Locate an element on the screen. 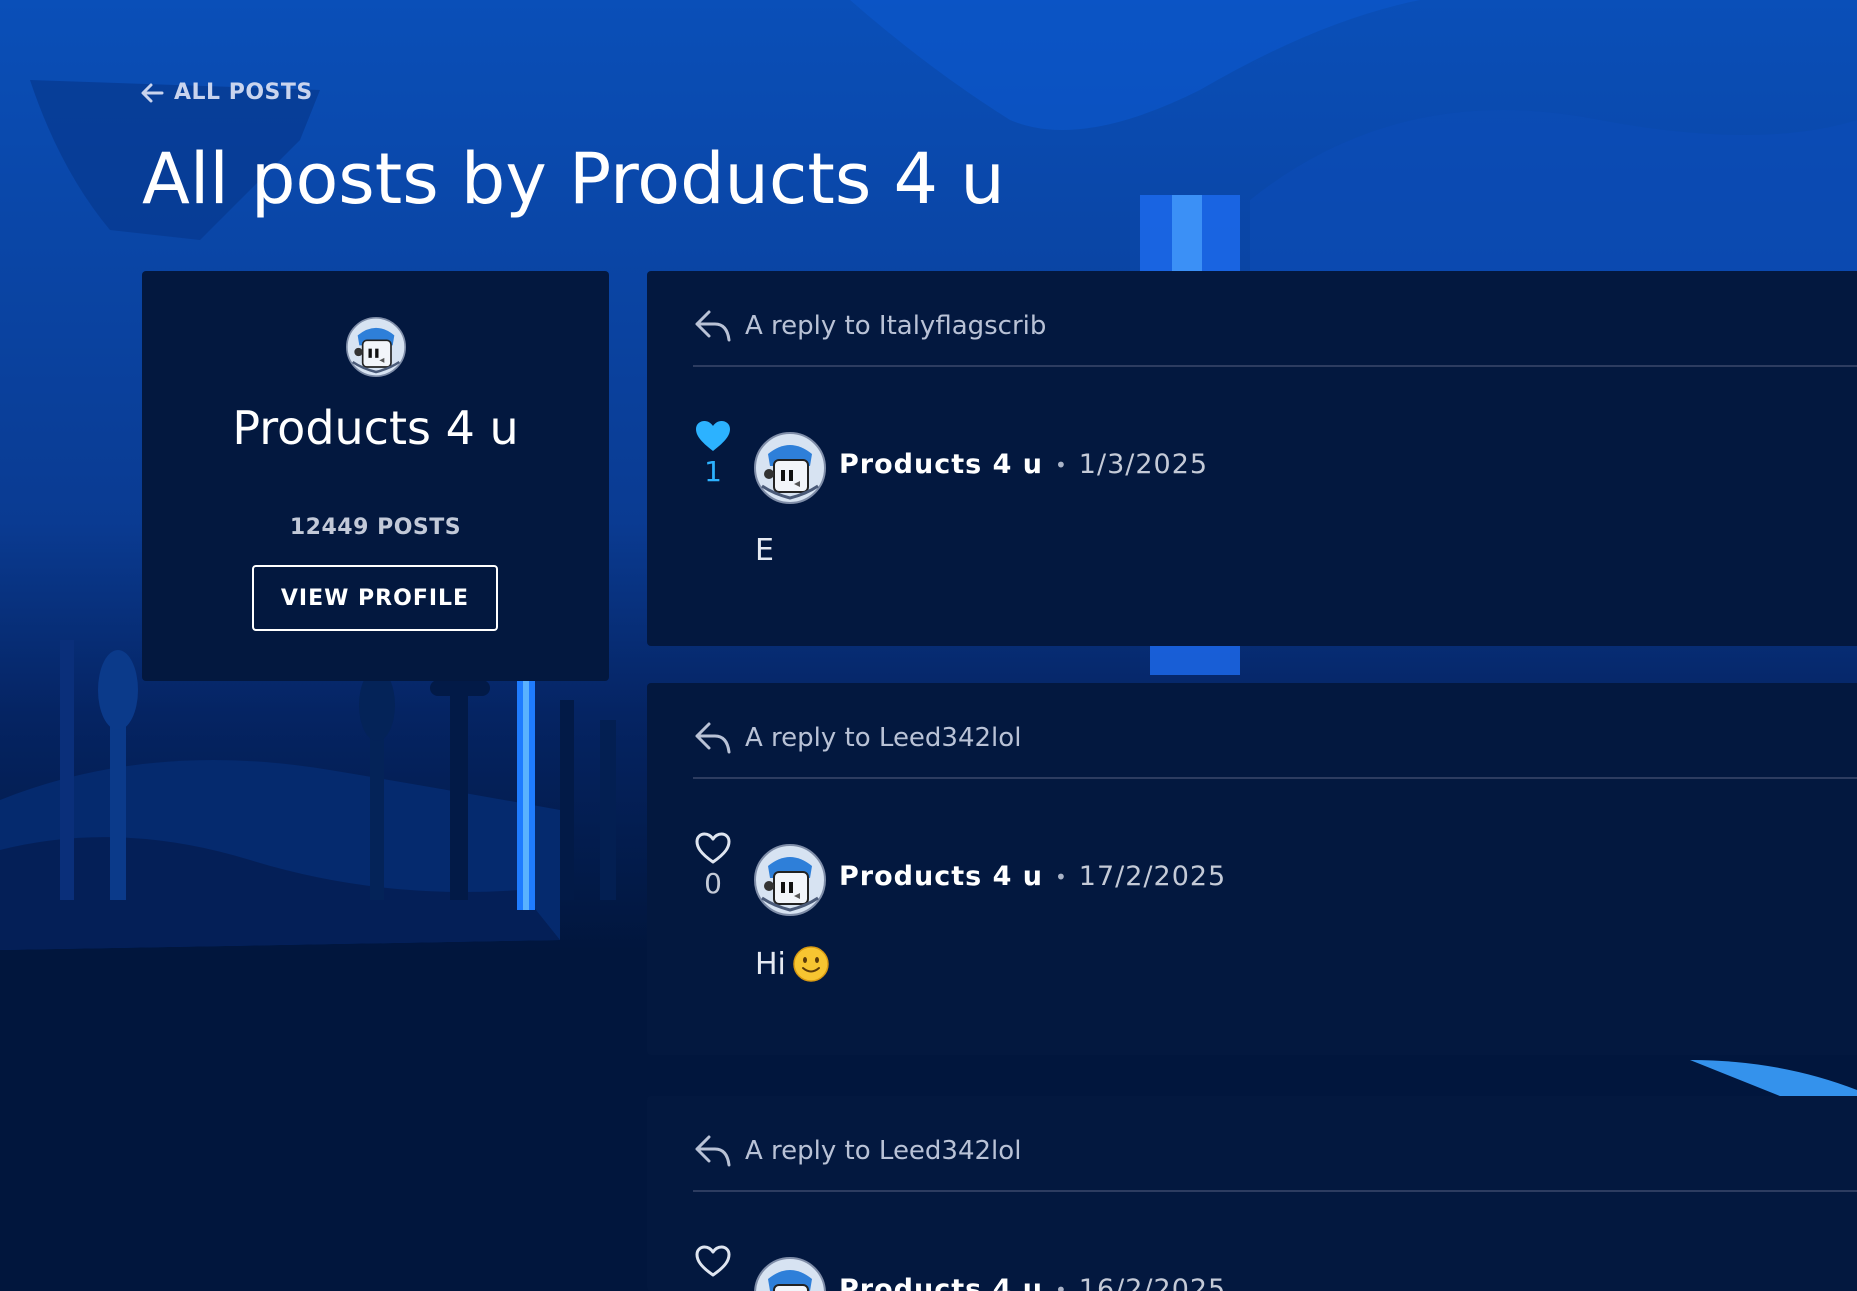 Image resolution: width=1857 pixels, height=1291 pixels. heart-filled-icon is located at coordinates (713, 436).